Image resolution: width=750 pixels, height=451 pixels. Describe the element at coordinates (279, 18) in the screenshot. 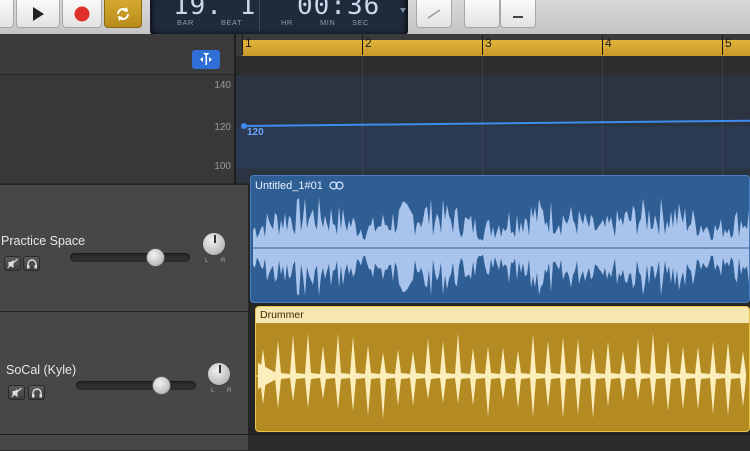

I see `lcd-display: 19. 1 BAR BEAT 00:36 HR MIN SEC` at that location.